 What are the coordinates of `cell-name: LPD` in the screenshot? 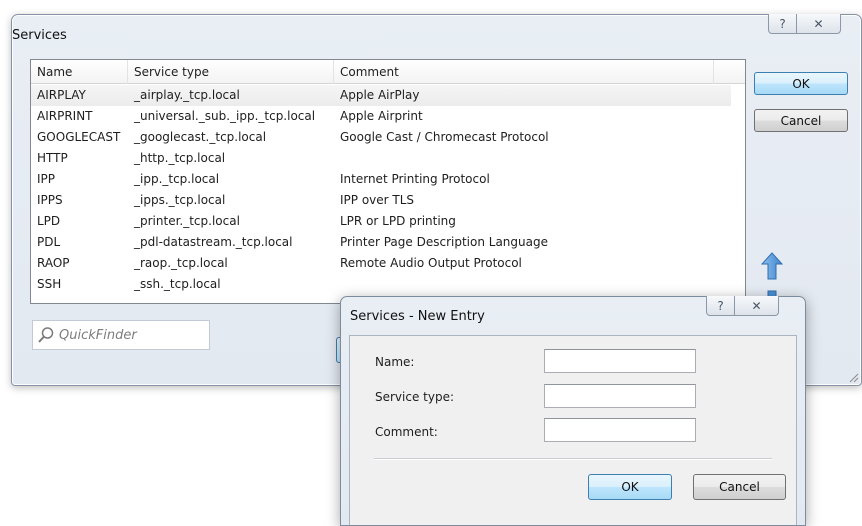 It's located at (49, 221).